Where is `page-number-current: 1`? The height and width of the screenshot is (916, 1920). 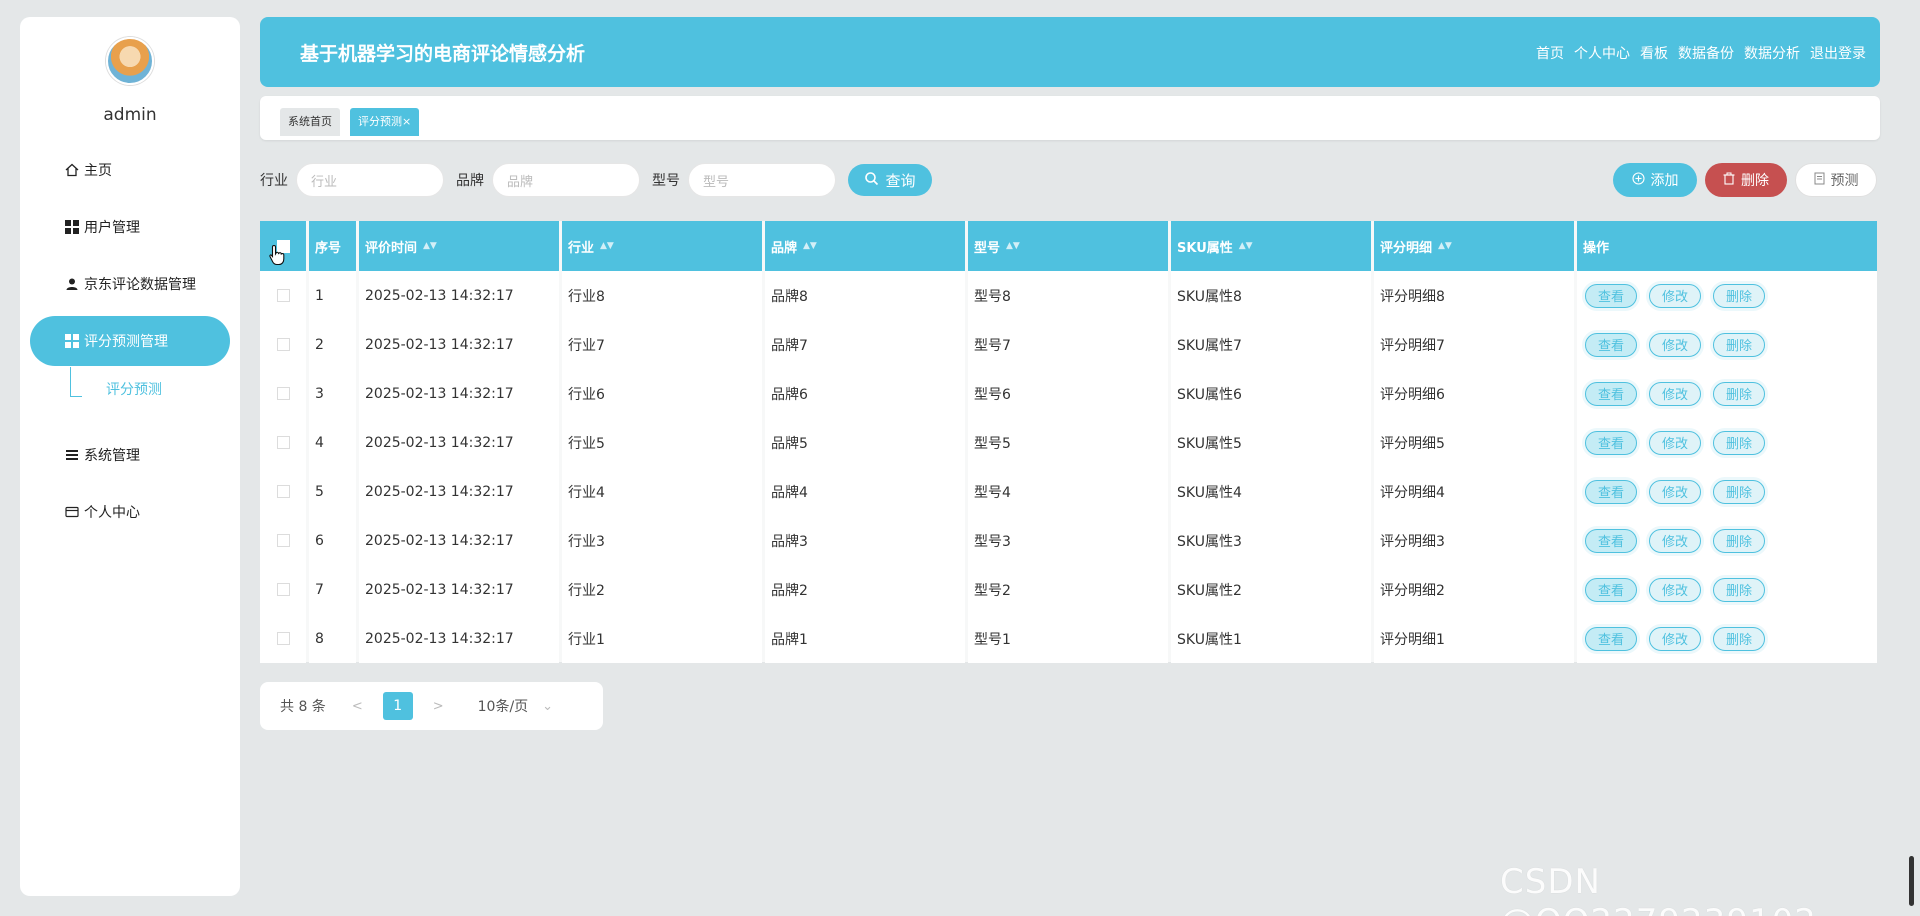
page-number-current: 1 is located at coordinates (397, 706).